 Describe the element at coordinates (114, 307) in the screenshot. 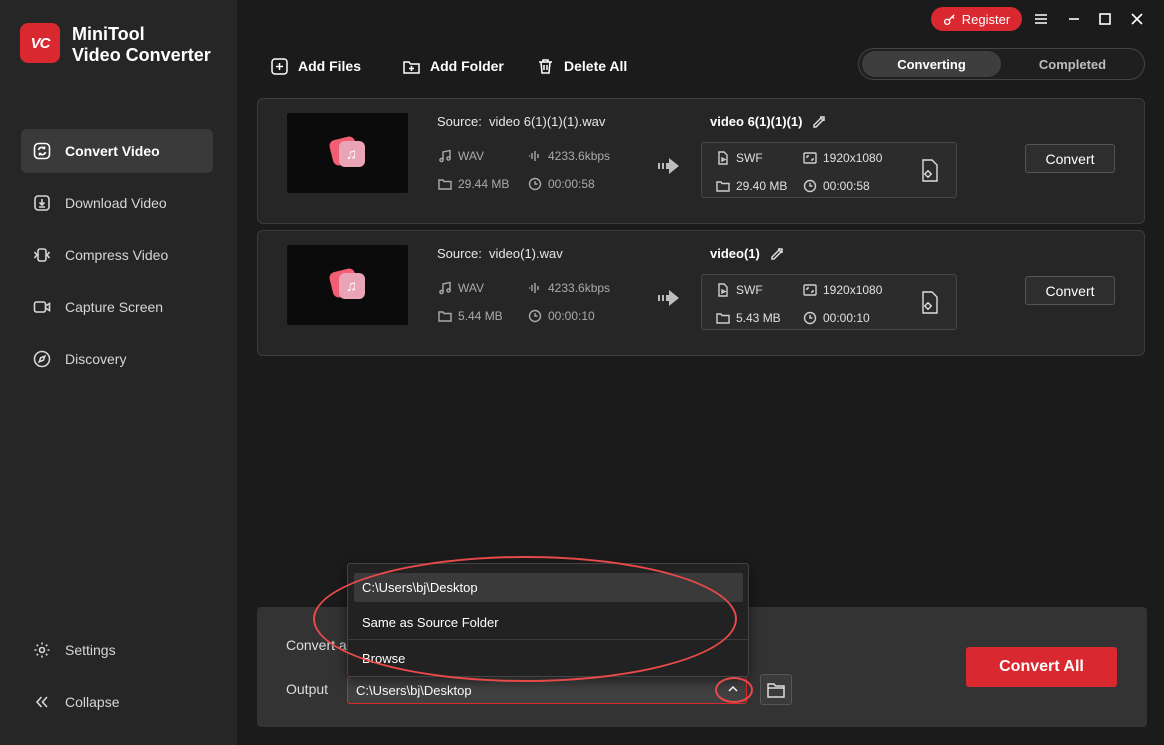

I see `sidebar-item-label: Capture Screen` at that location.